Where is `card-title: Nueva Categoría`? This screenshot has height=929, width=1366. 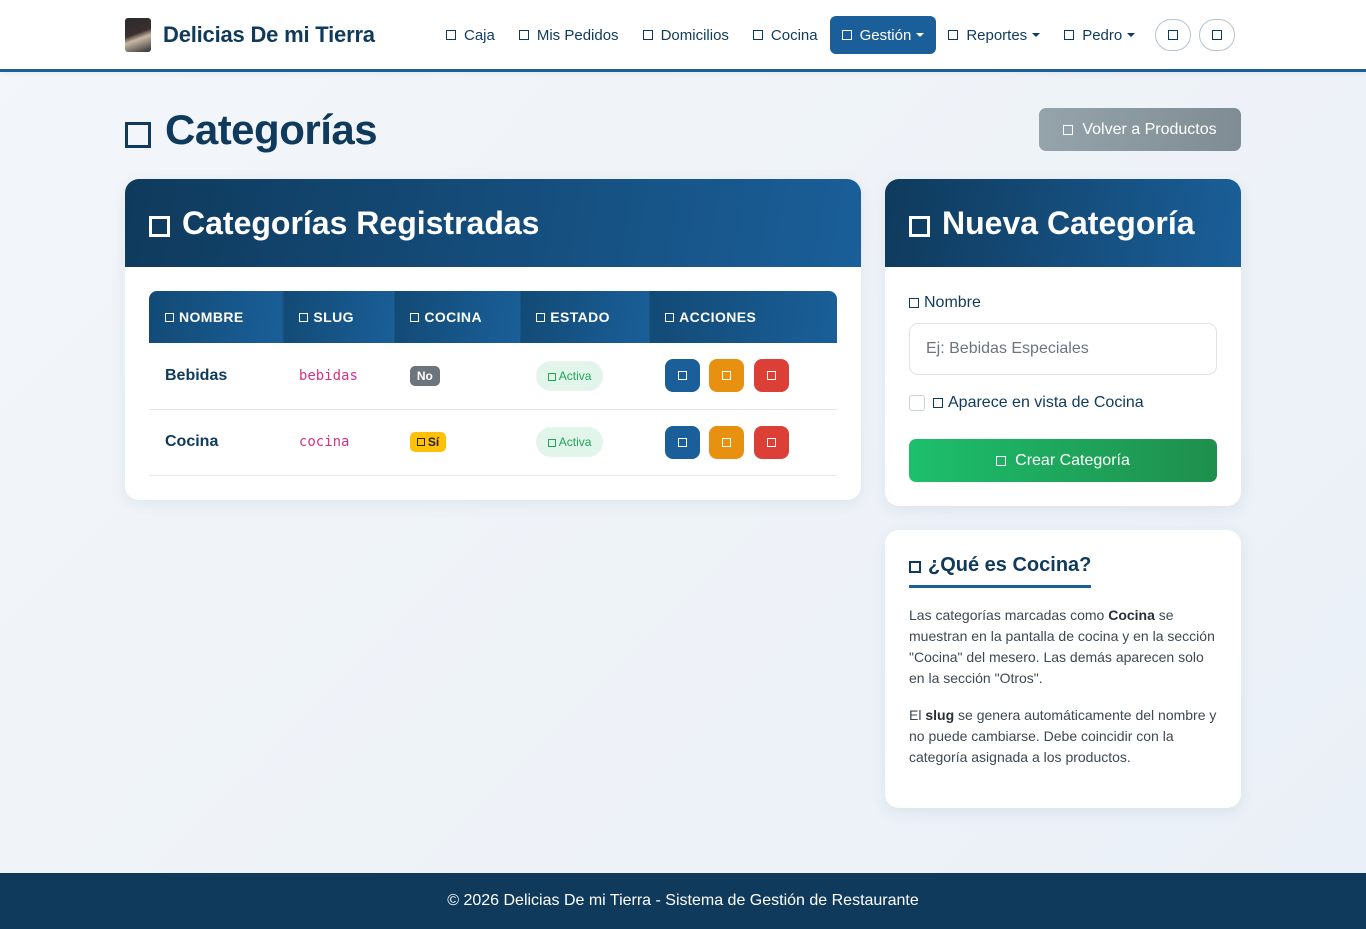 card-title: Nueva Categoría is located at coordinates (1068, 222).